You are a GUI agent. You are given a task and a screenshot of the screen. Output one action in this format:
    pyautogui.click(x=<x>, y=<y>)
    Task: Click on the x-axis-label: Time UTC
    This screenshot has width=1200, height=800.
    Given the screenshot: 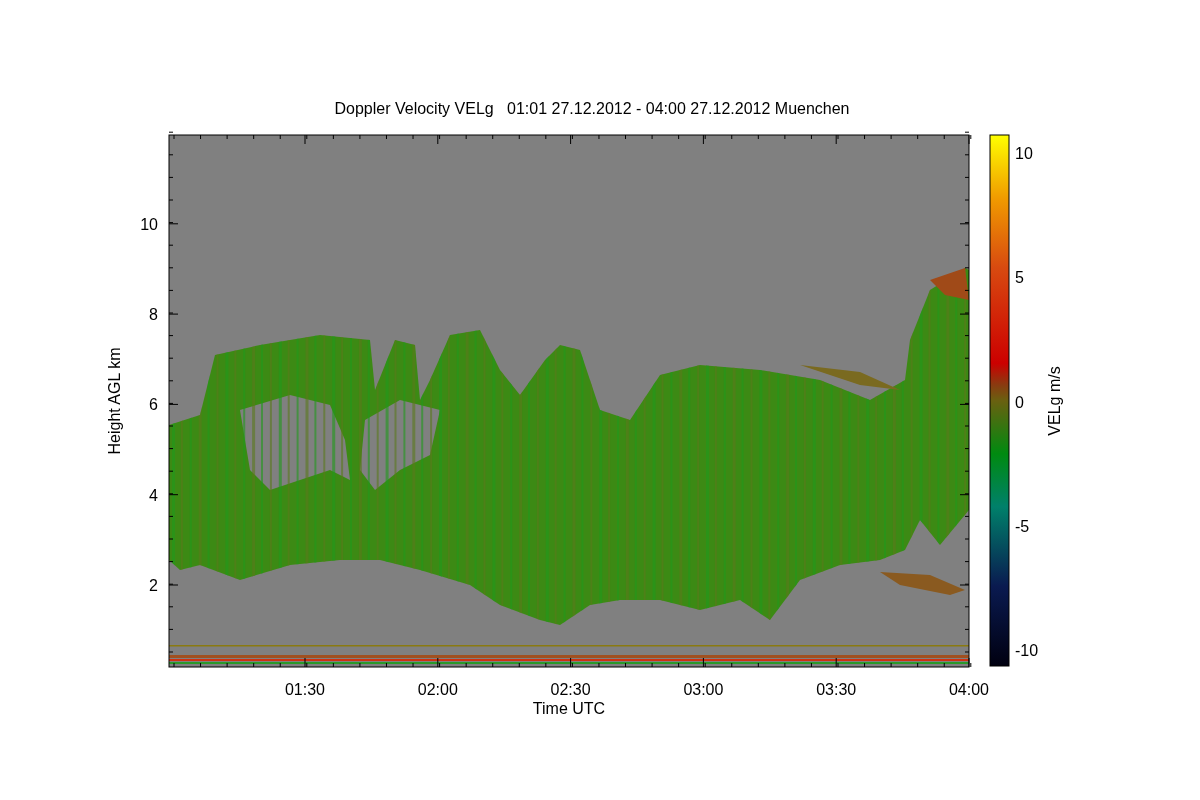 What is the action you would take?
    pyautogui.click(x=569, y=708)
    